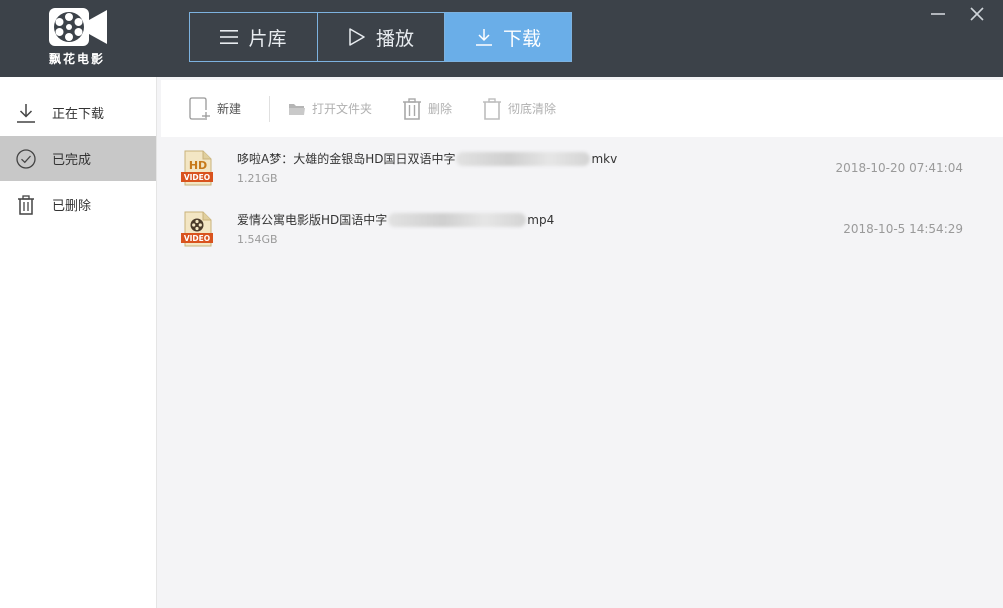 This screenshot has height=608, width=1003. What do you see at coordinates (346, 159) in the screenshot?
I see `file-name-prefix: 哆啦A梦：大雄的金银岛HD国日双语中字` at bounding box center [346, 159].